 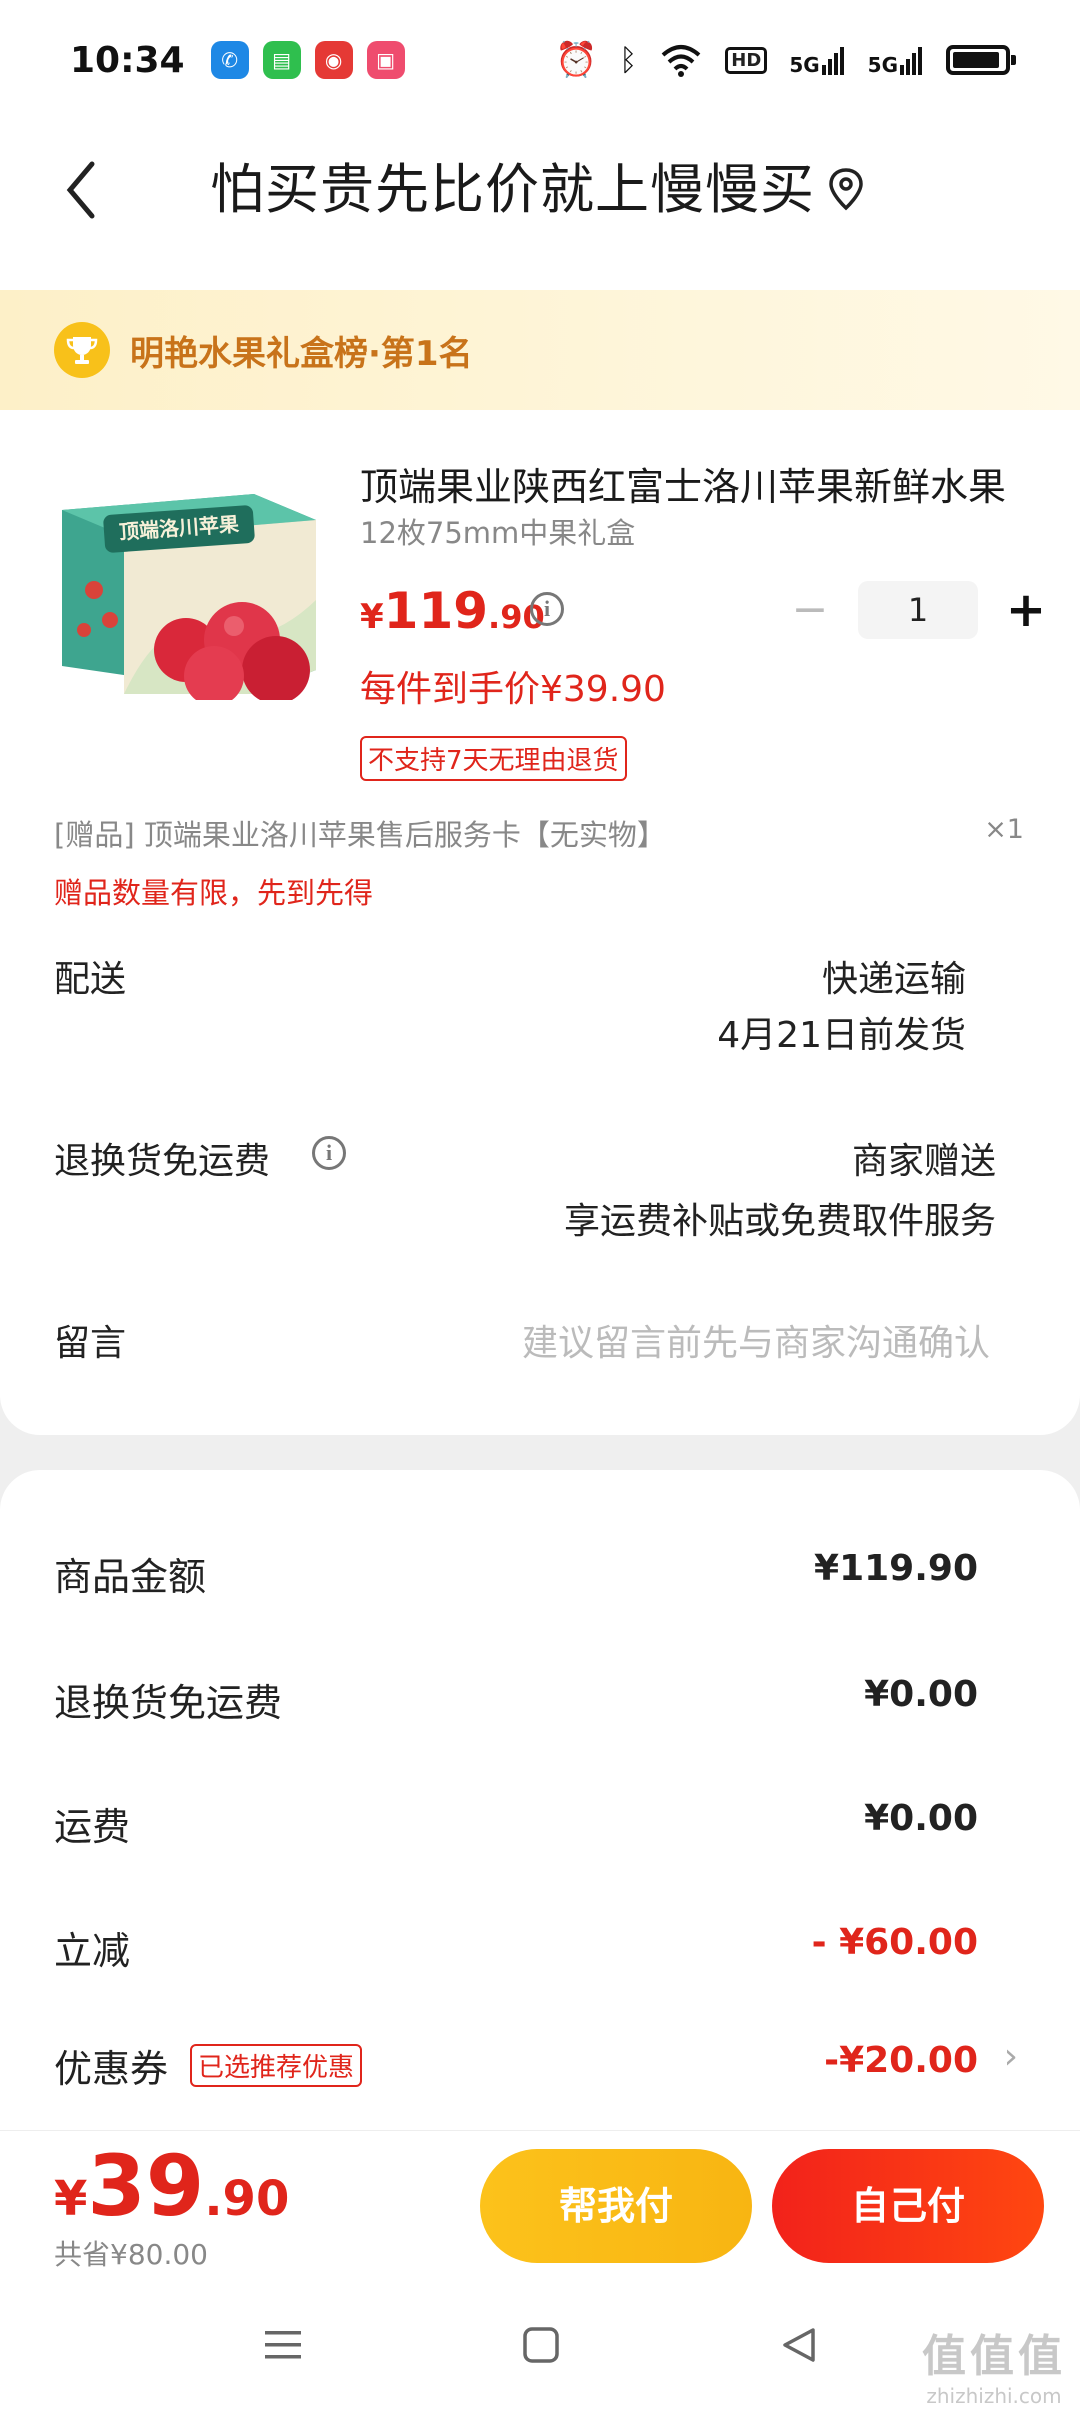 I want to click on coupon-app-icon: ▣, so click(x=385, y=60).